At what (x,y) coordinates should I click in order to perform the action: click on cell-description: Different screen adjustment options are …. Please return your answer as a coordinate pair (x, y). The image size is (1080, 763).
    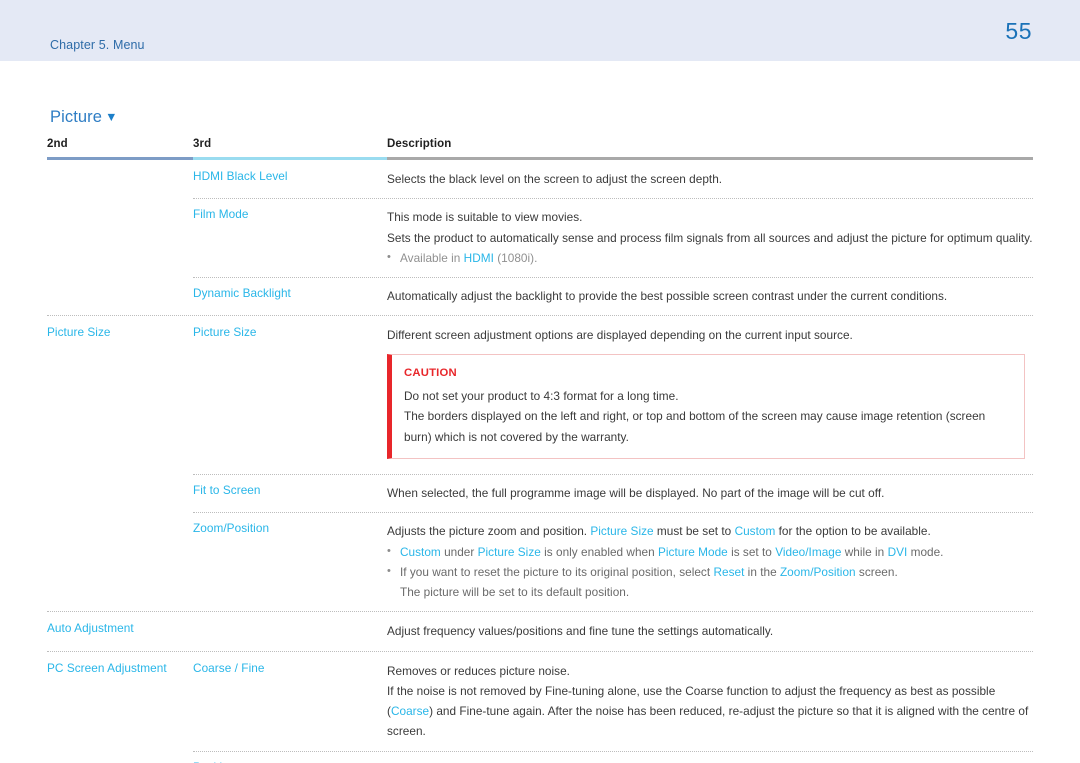
    Looking at the image, I should click on (710, 395).